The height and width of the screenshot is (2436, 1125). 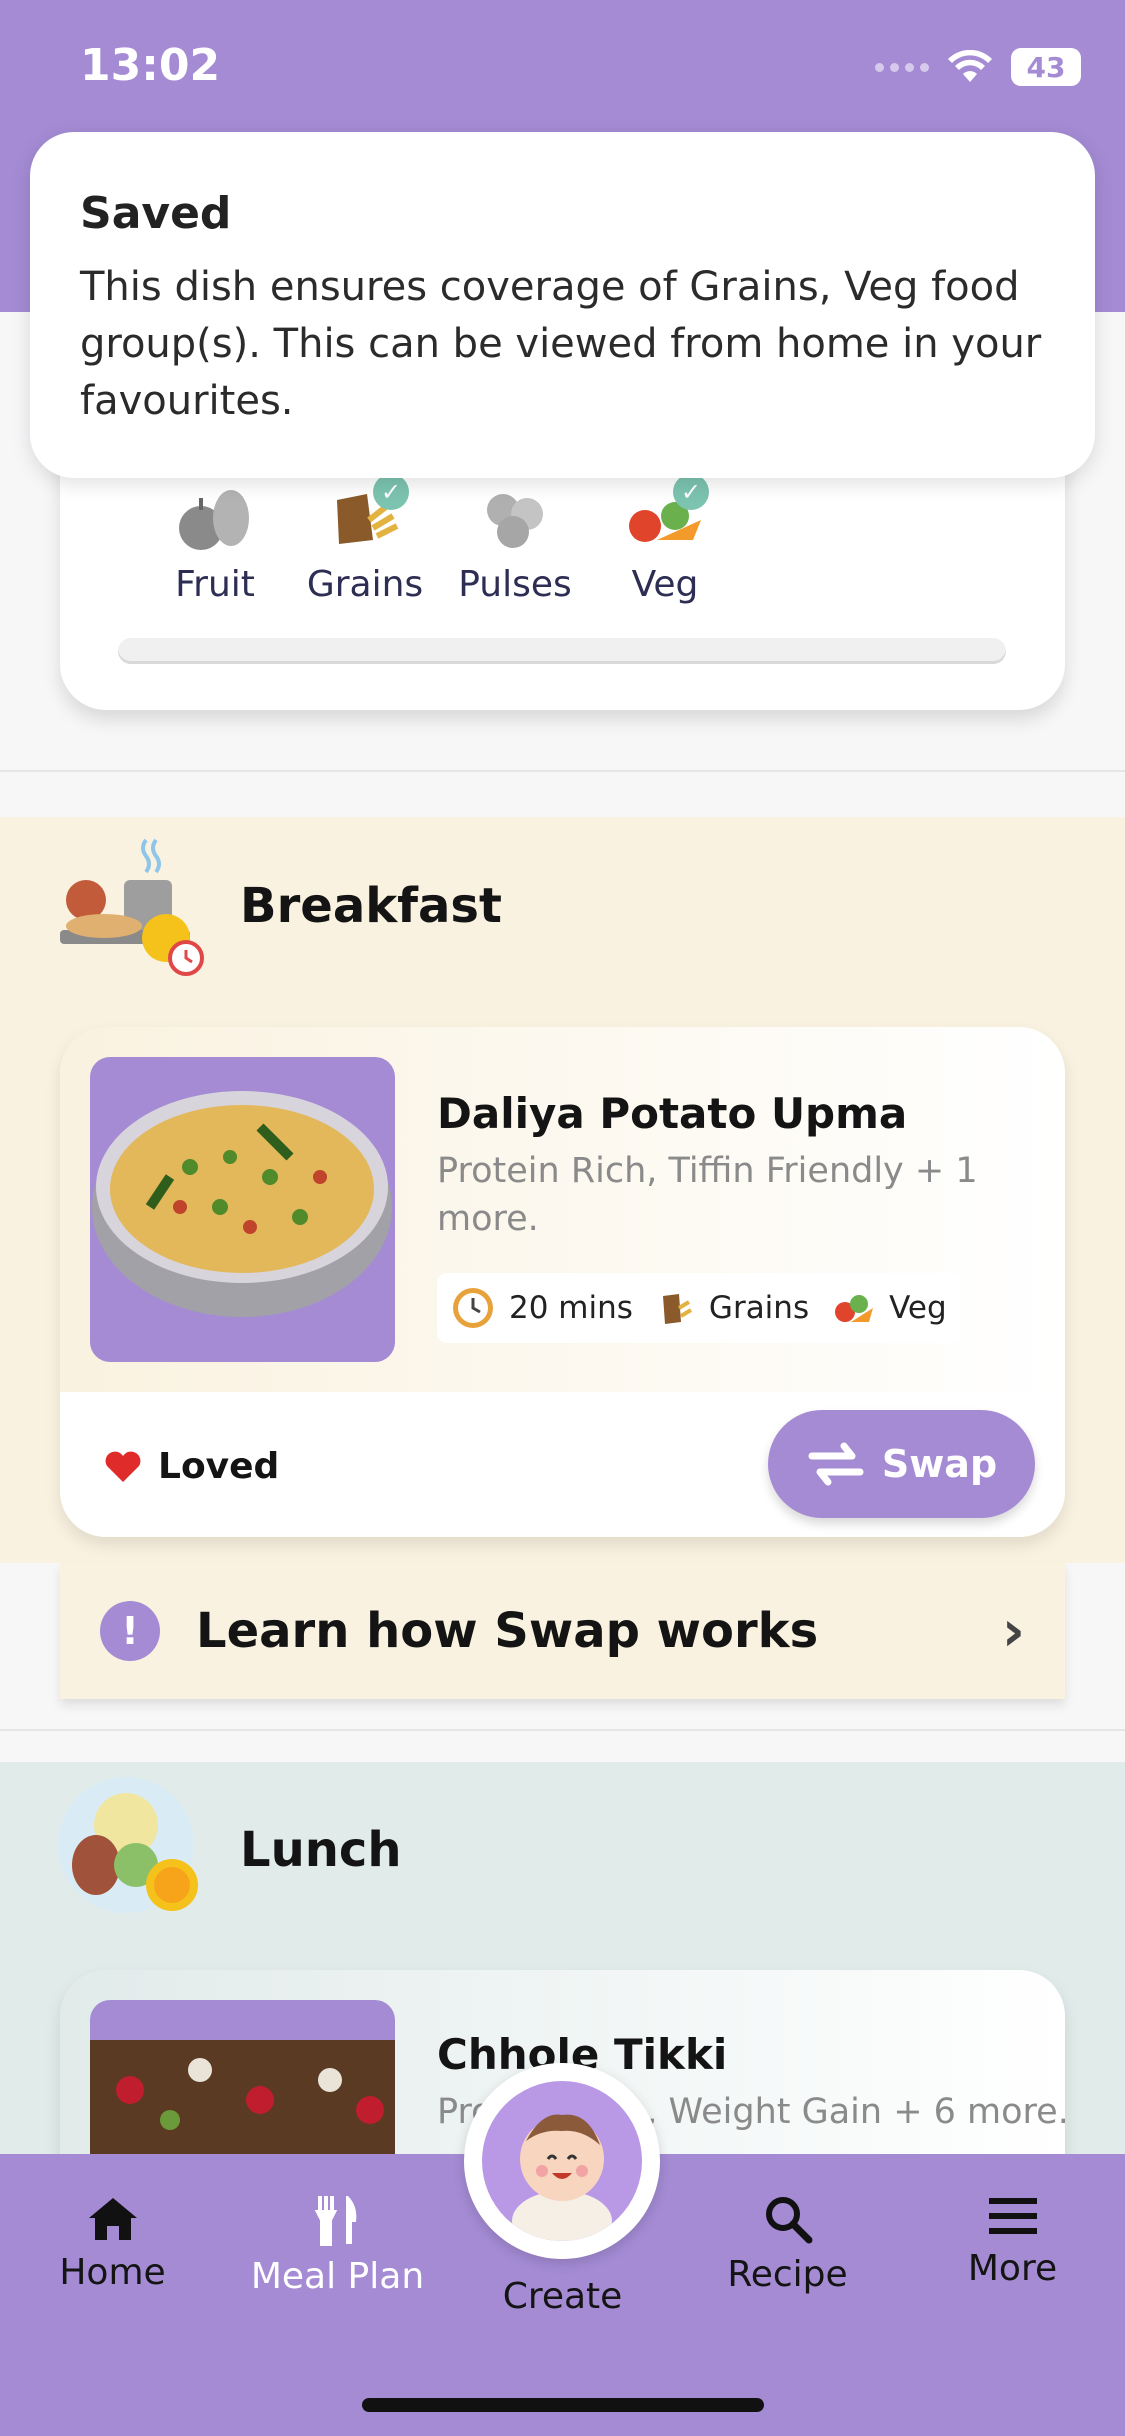 I want to click on cook-time-chip: 20 mins, so click(x=542, y=1308).